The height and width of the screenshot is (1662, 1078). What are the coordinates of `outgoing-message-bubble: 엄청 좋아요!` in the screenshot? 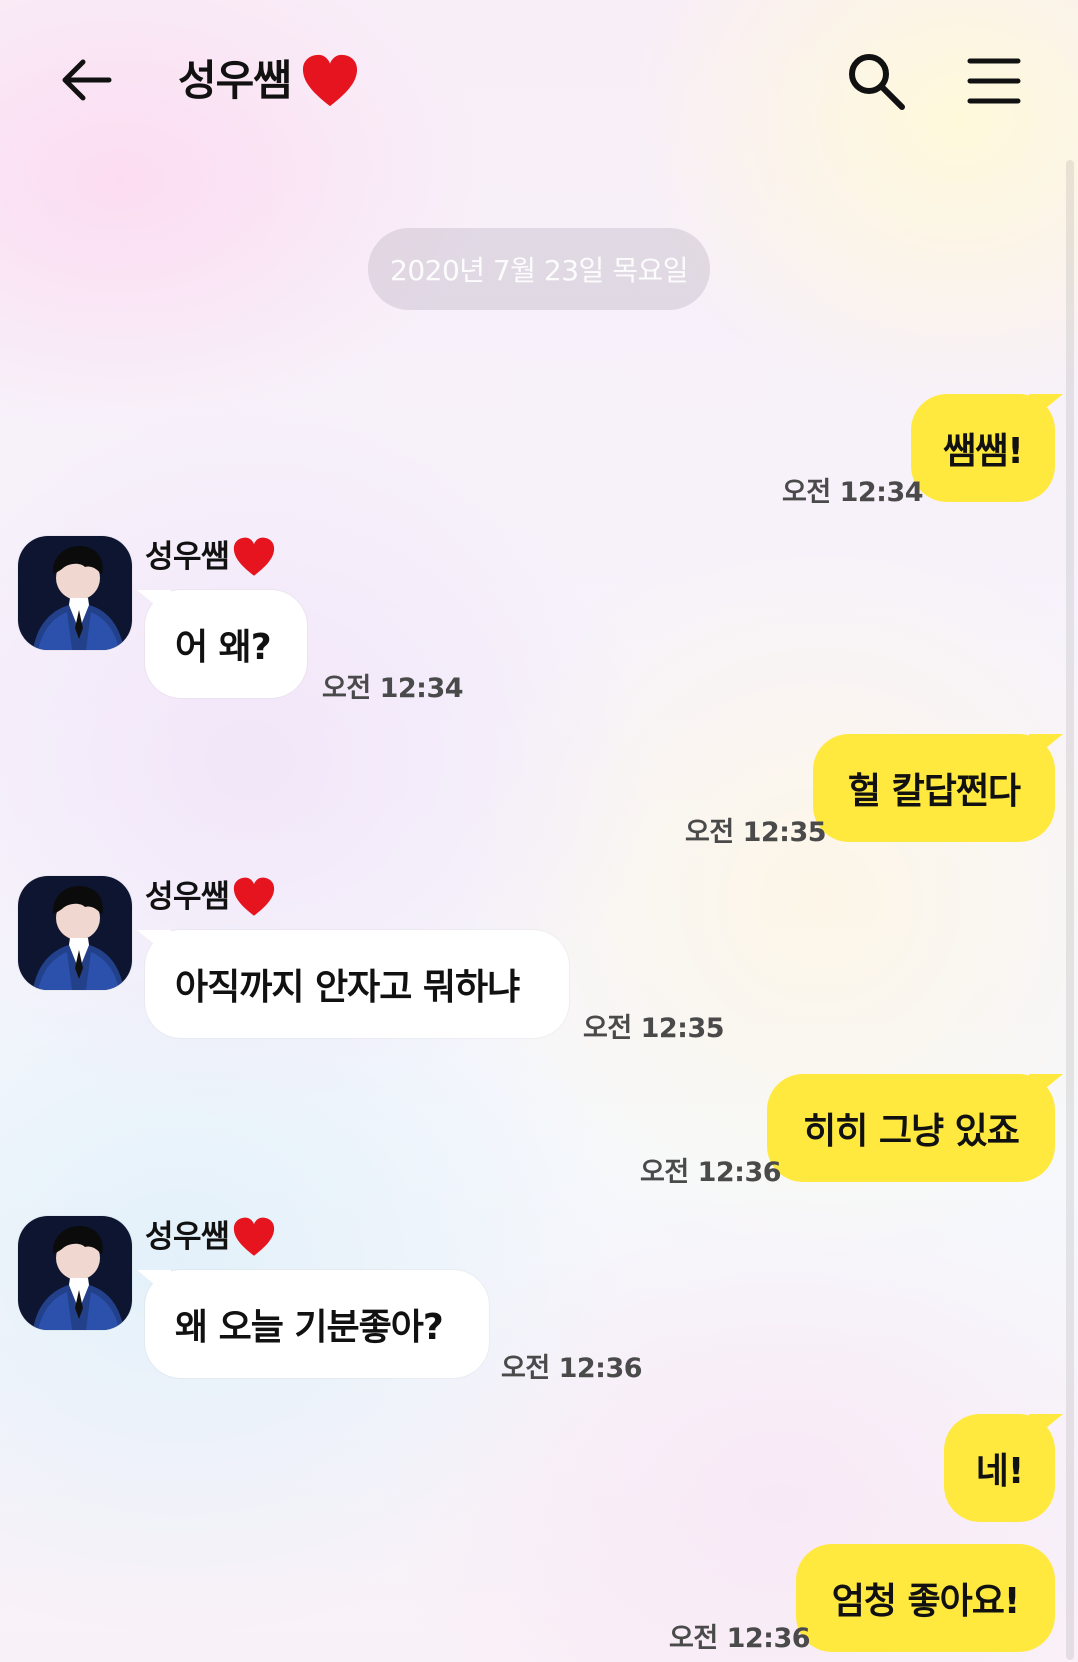 It's located at (925, 1598).